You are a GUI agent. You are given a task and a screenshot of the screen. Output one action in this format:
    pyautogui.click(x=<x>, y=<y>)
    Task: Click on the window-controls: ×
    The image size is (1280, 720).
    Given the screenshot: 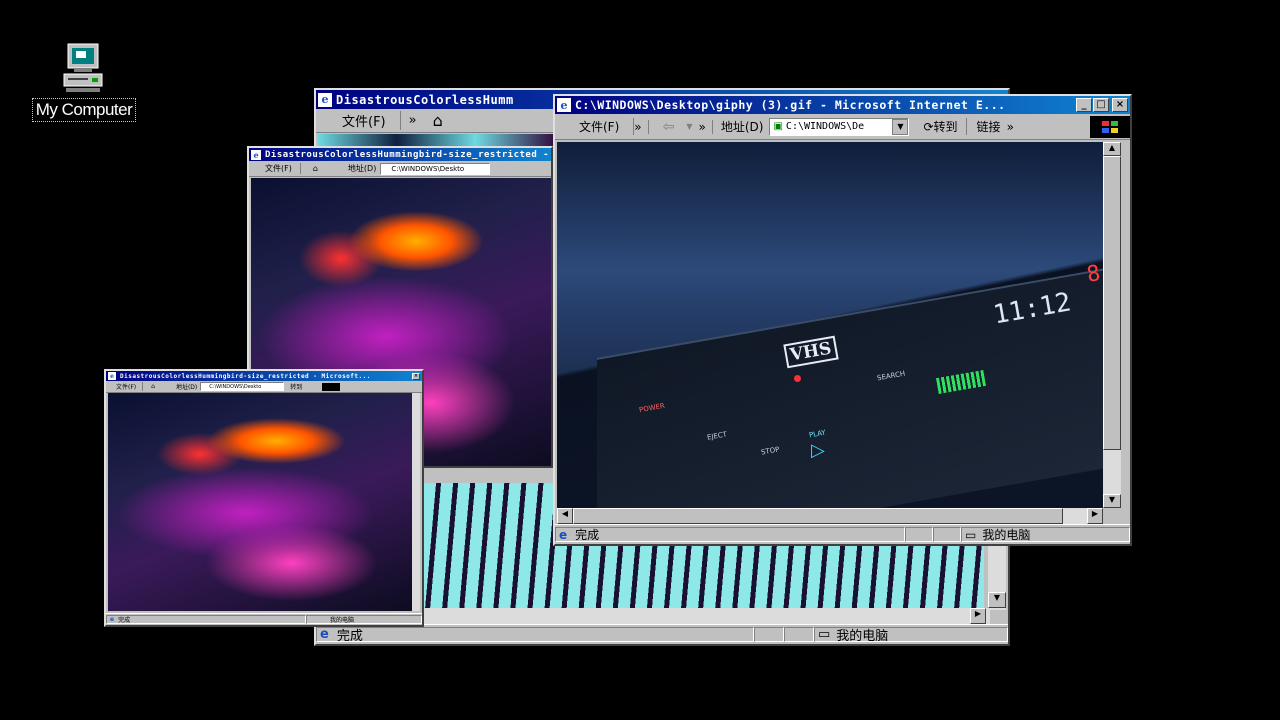 What is the action you would take?
    pyautogui.click(x=416, y=376)
    